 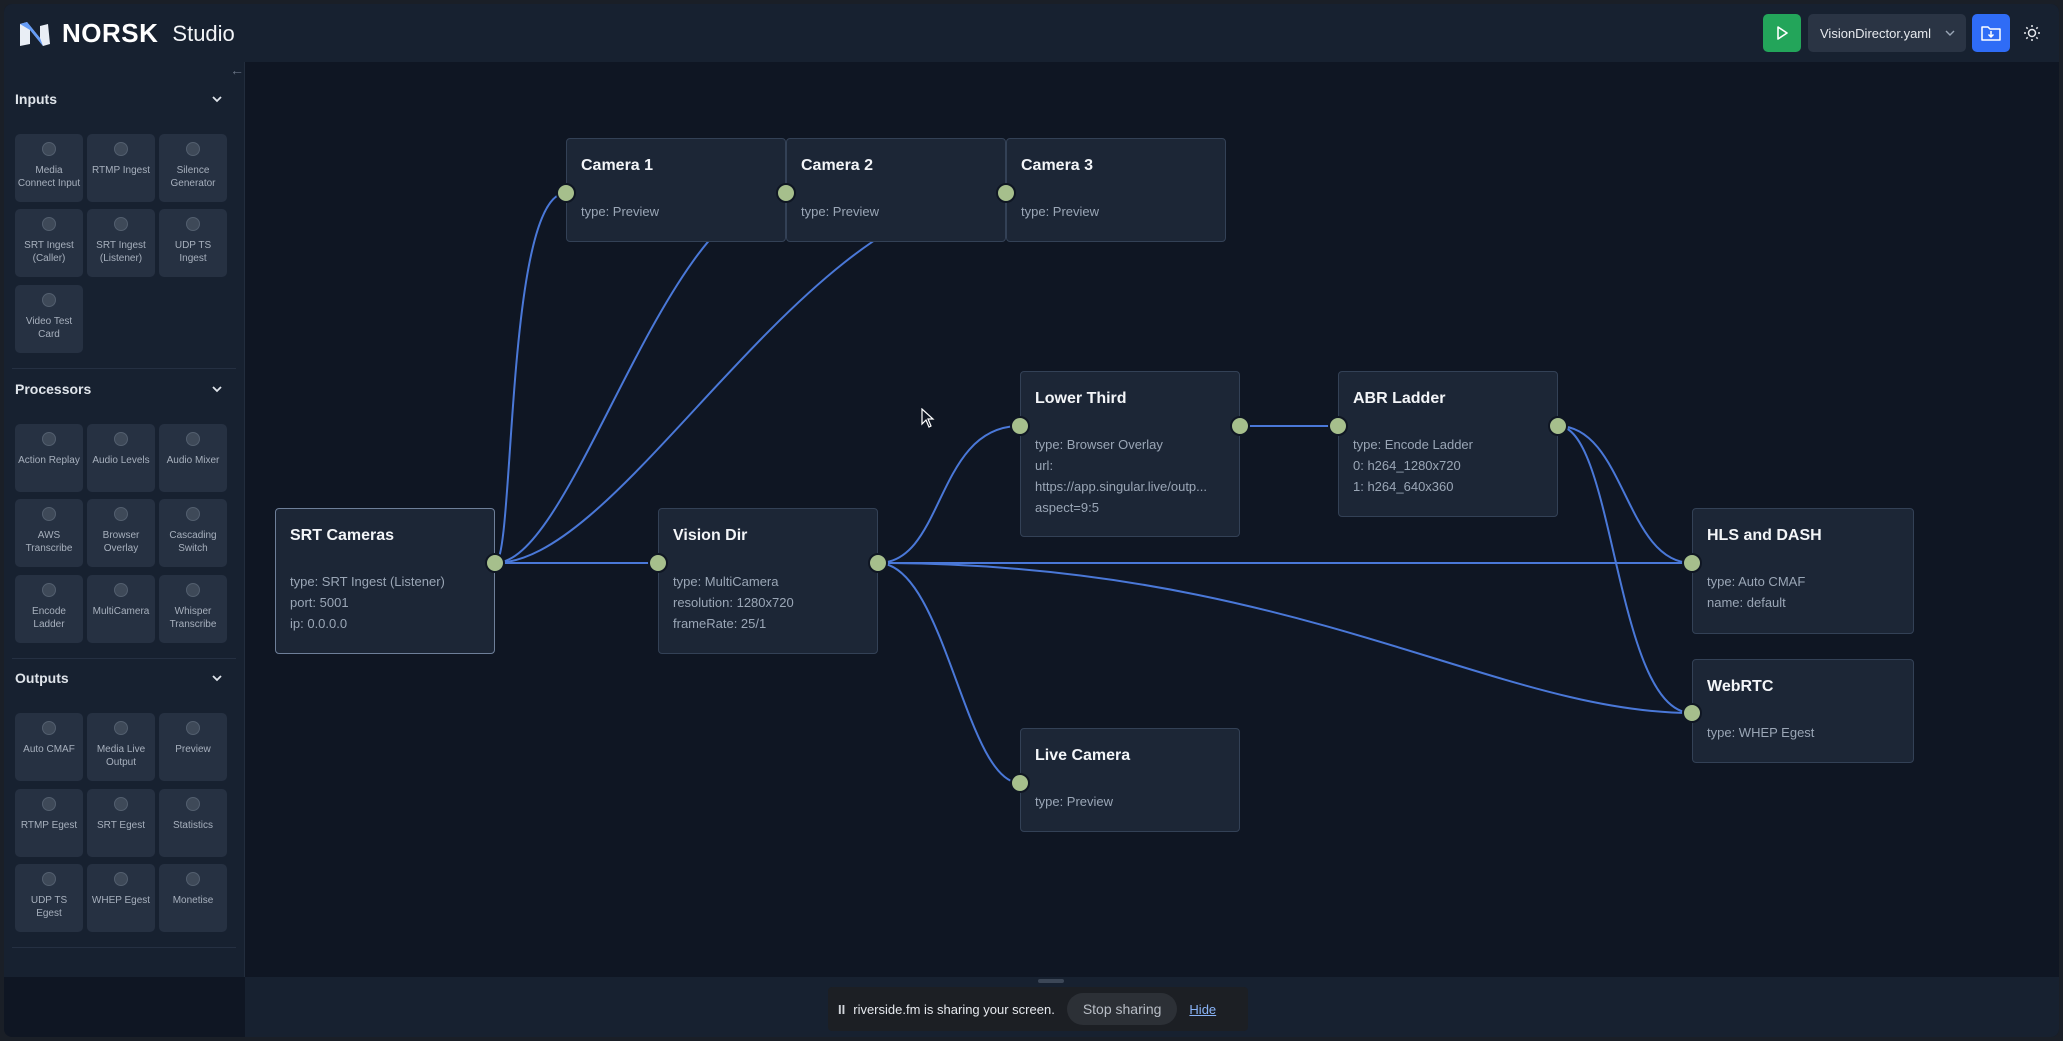 What do you see at coordinates (193, 747) in the screenshot?
I see `palette-item-preview: Preview` at bounding box center [193, 747].